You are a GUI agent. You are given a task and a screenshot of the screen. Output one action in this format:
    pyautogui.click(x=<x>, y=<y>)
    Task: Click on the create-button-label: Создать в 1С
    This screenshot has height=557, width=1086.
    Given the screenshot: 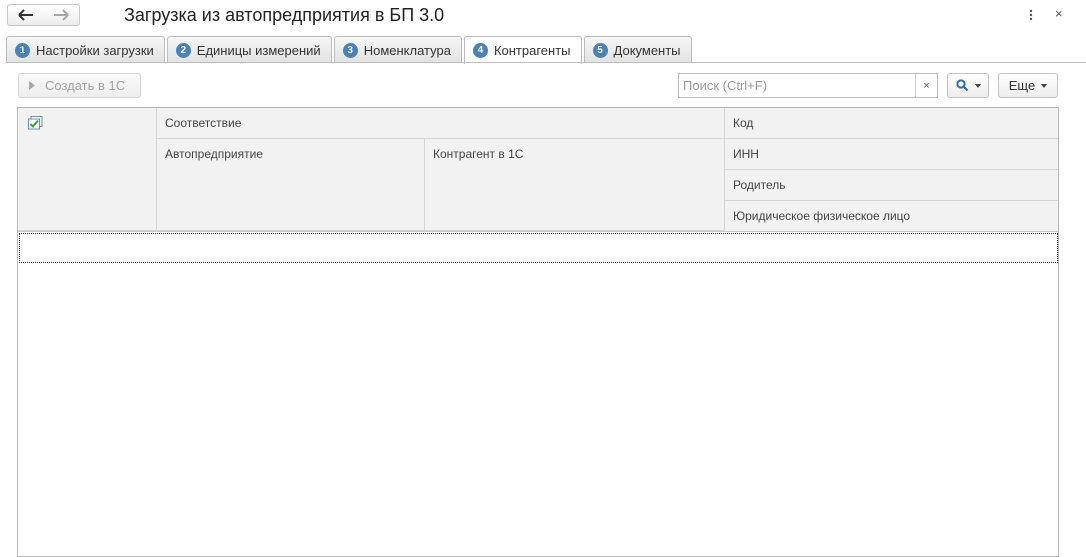 What is the action you would take?
    pyautogui.click(x=85, y=85)
    